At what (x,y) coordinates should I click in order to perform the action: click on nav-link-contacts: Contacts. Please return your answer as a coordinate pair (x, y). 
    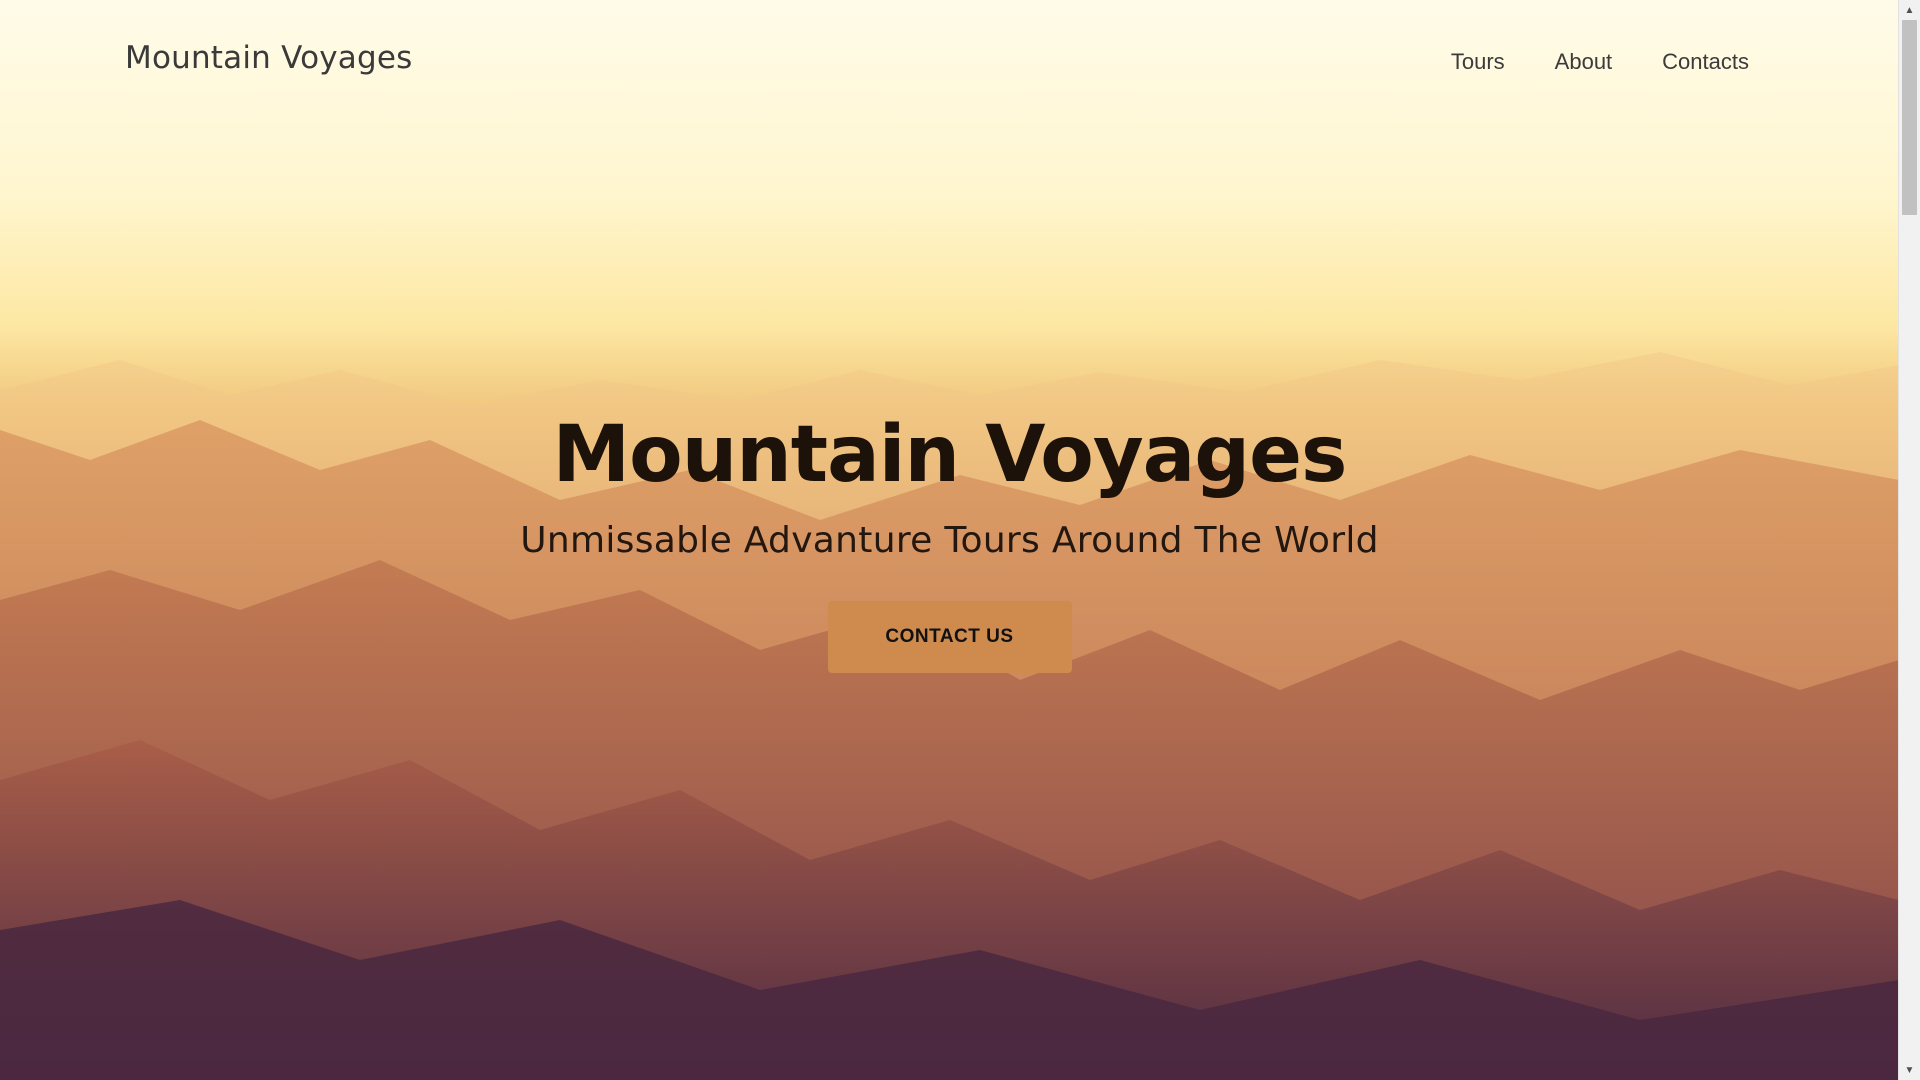
    Looking at the image, I should click on (1705, 62).